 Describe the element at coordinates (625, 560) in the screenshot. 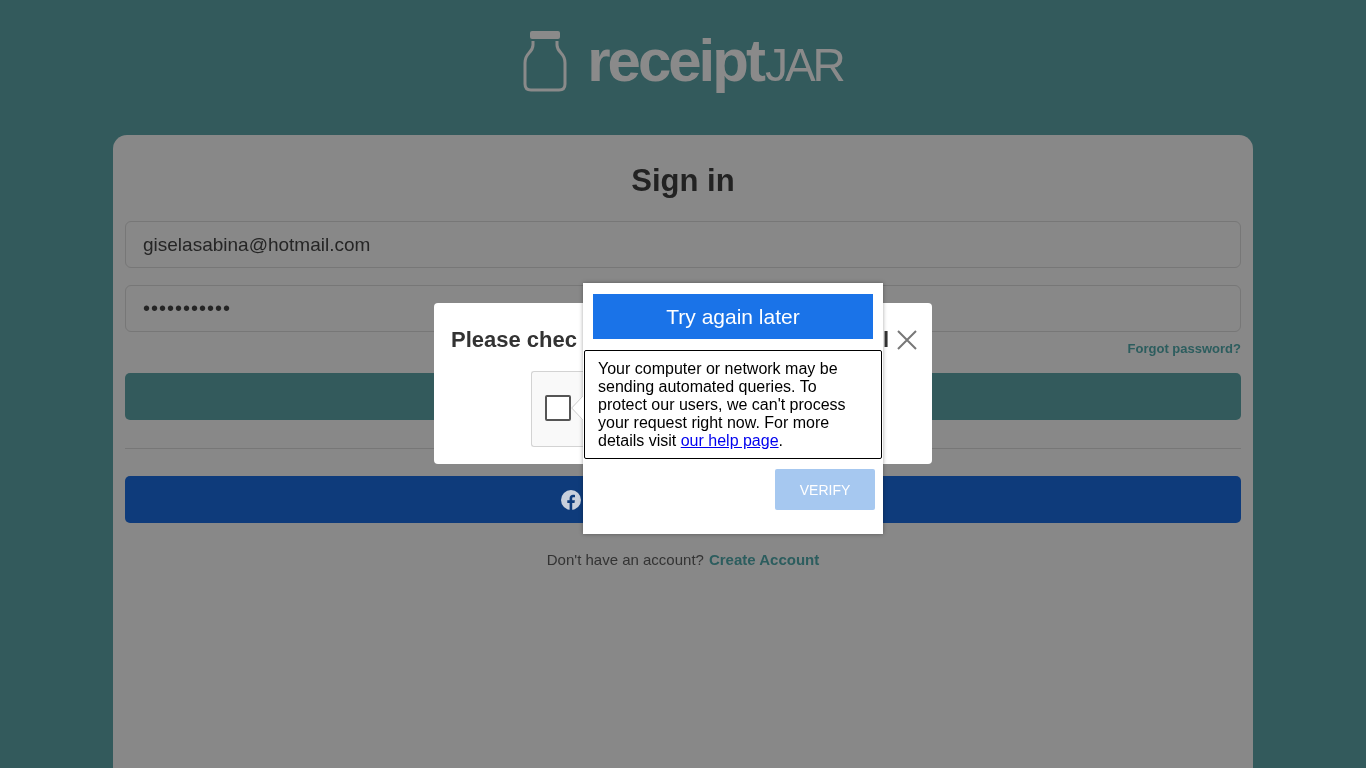

I see `signup-prompt-text: Don't have an account?` at that location.